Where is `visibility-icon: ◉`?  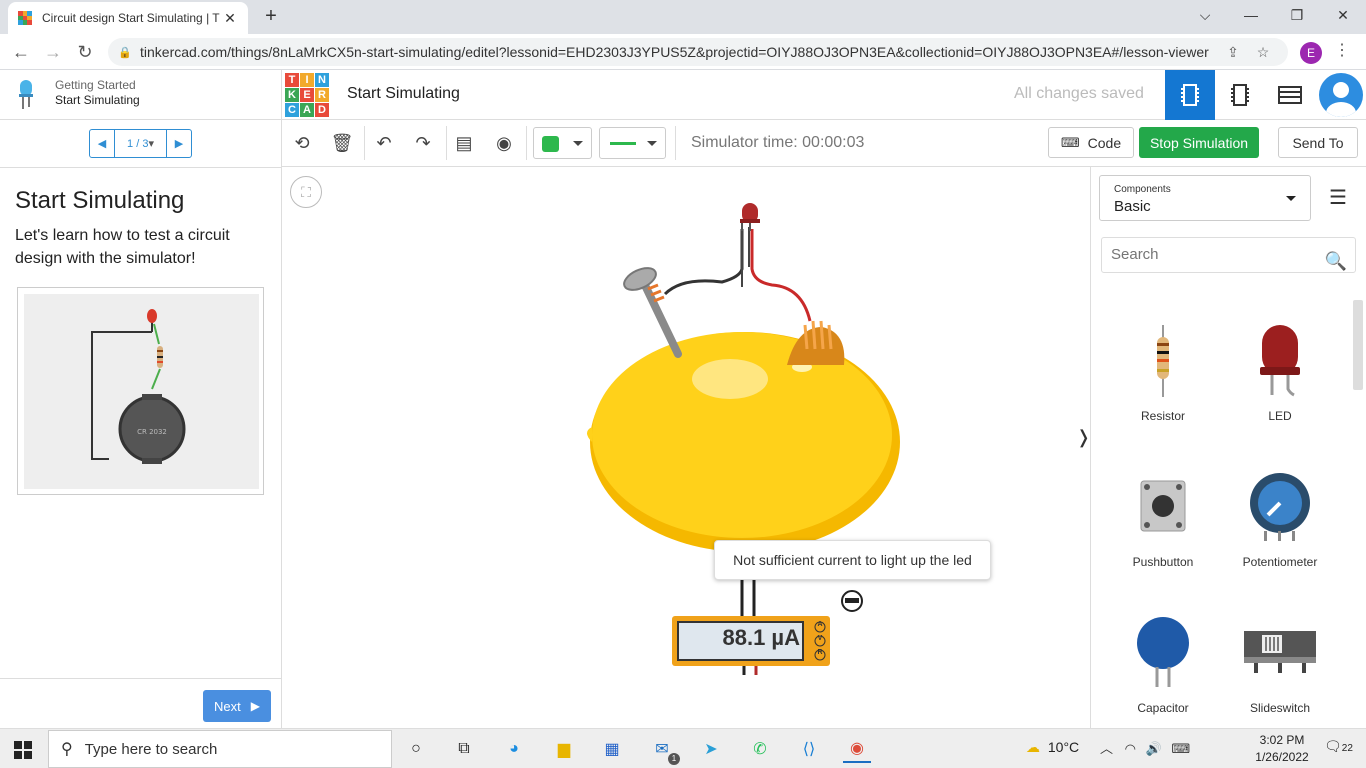 visibility-icon: ◉ is located at coordinates (504, 143).